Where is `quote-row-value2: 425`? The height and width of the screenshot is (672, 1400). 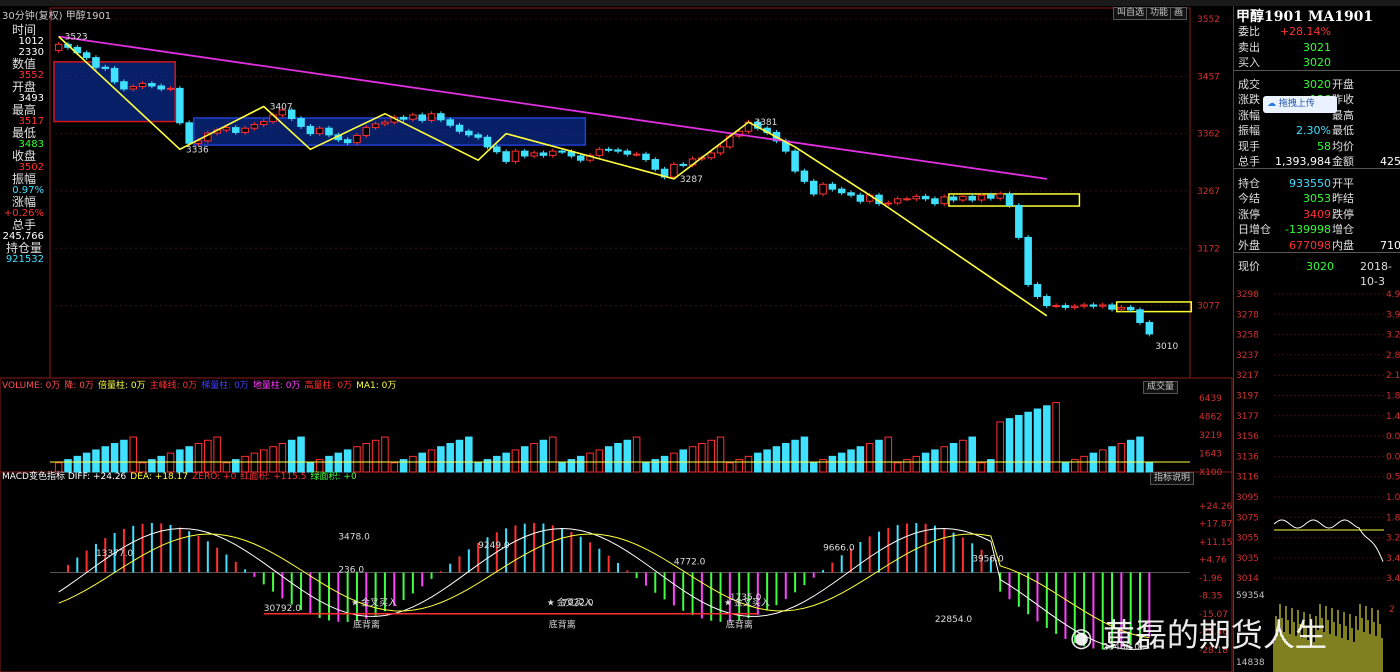 quote-row-value2: 425 is located at coordinates (1390, 161).